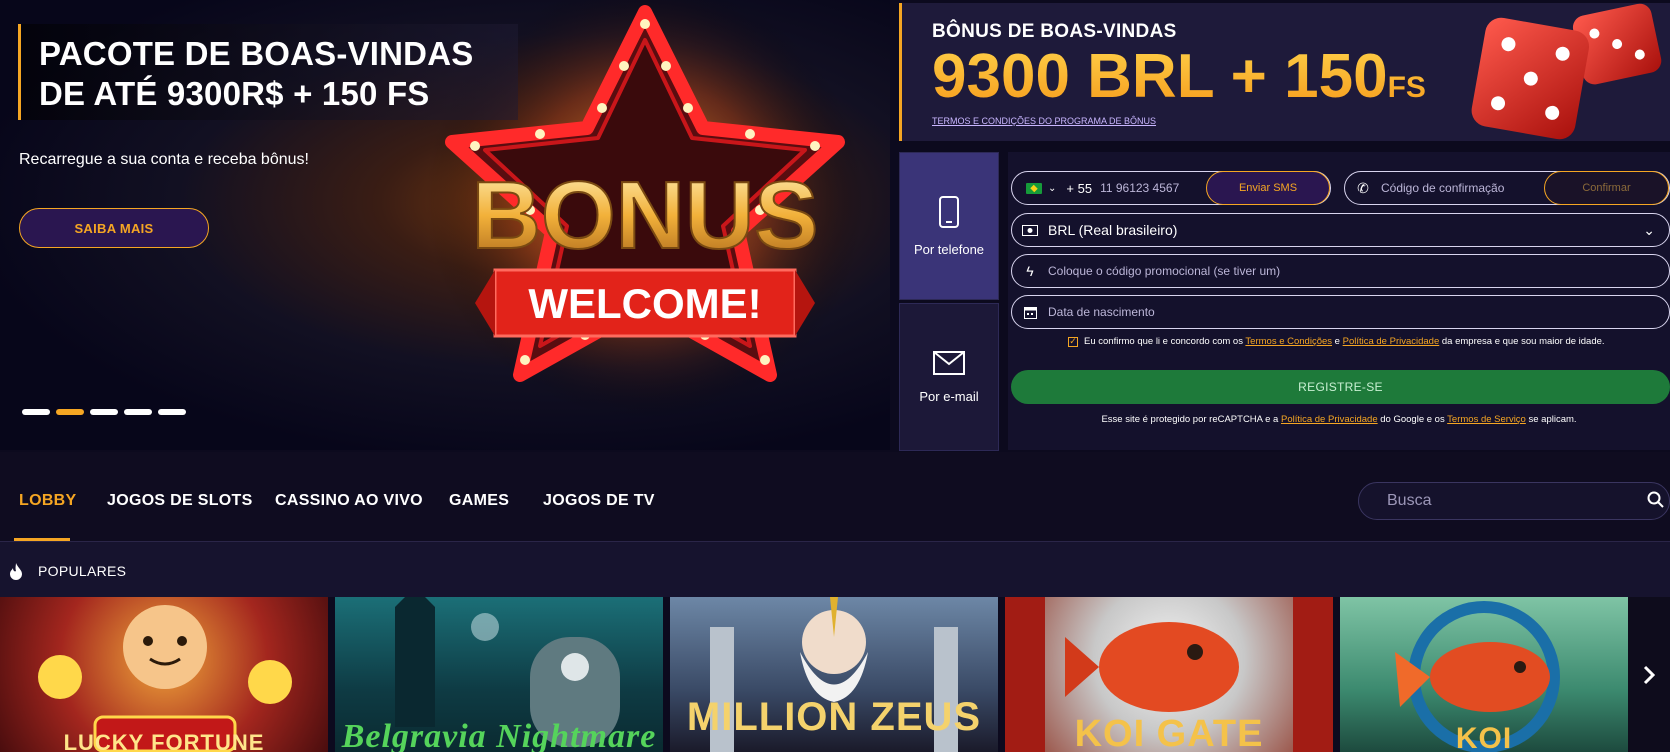  What do you see at coordinates (645, 215) in the screenshot?
I see `bonus-word: BONUS` at bounding box center [645, 215].